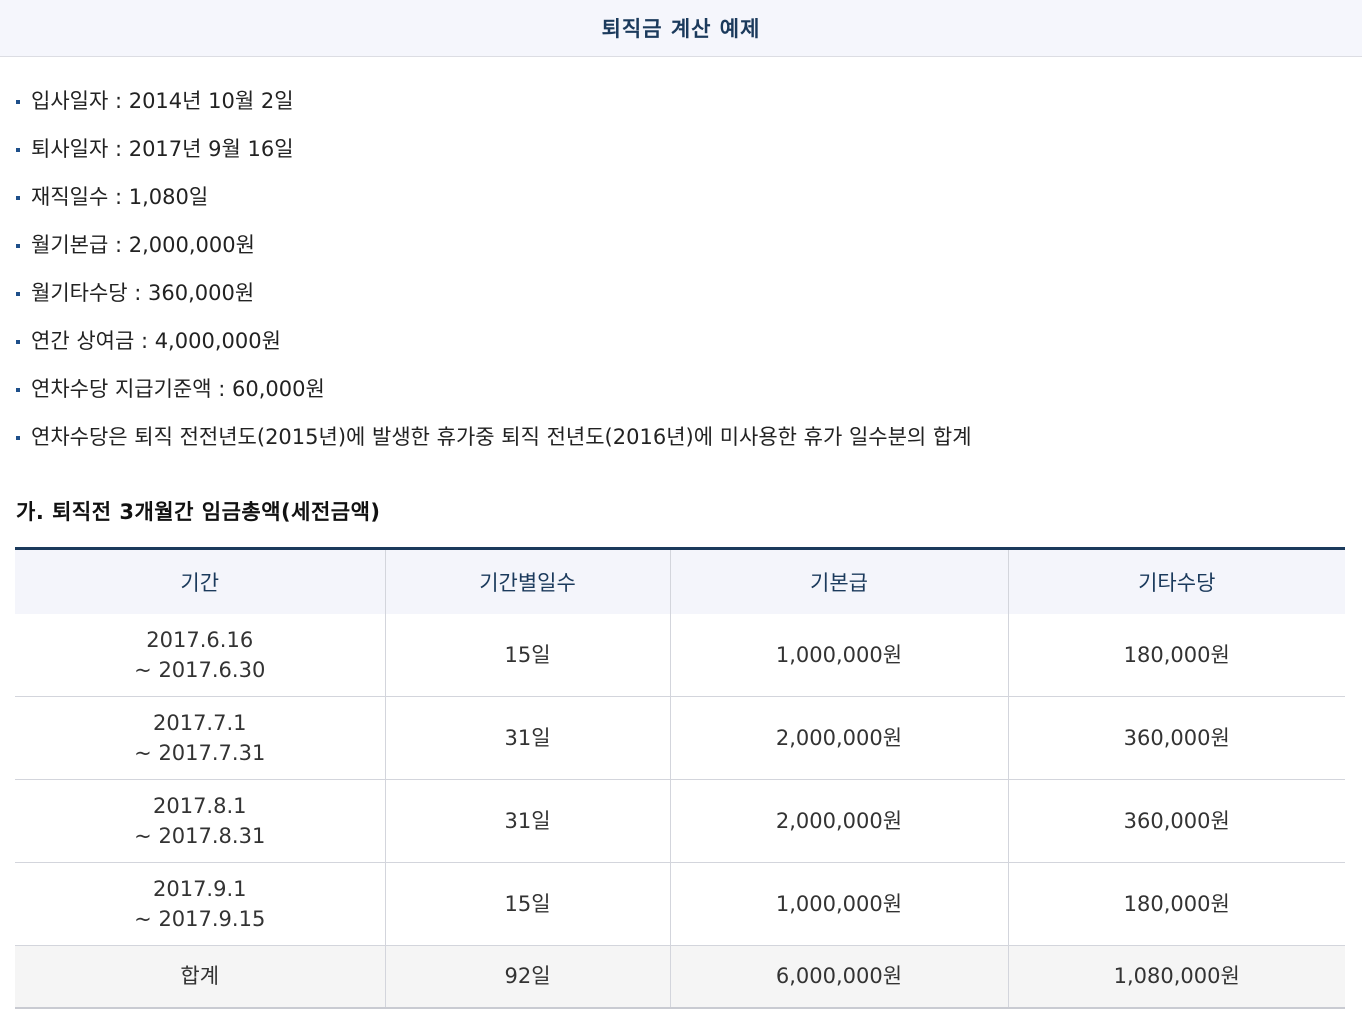 The height and width of the screenshot is (1017, 1362). I want to click on period-end: ~ 2017.9.15, so click(200, 919).